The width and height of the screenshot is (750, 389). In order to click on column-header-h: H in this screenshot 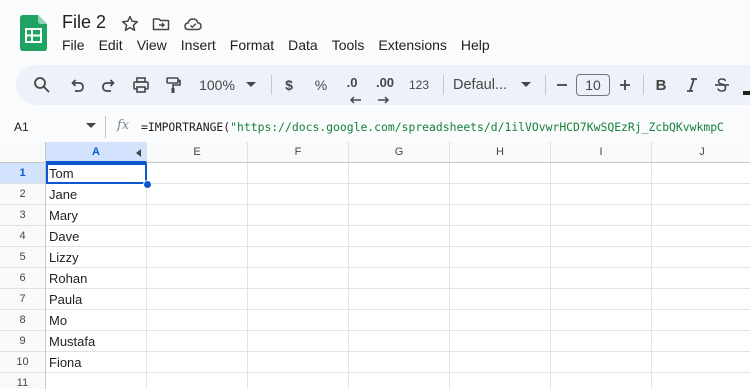, I will do `click(500, 152)`.